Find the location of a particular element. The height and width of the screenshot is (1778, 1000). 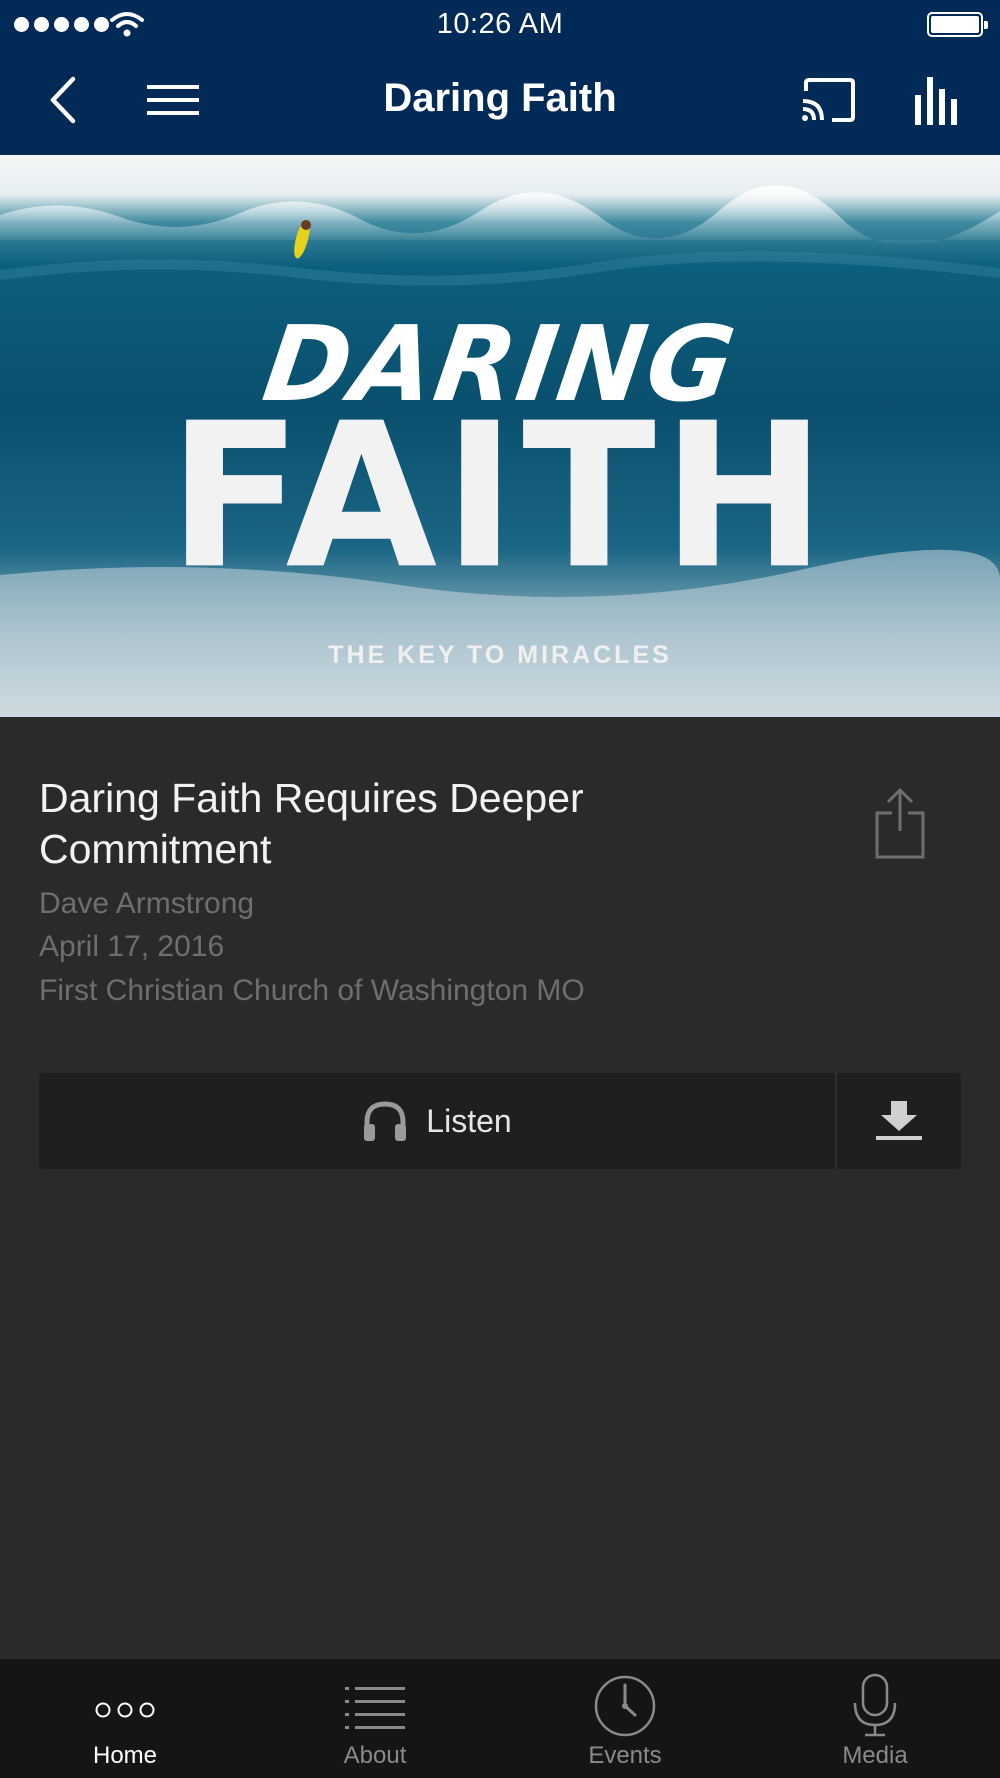

tab-about-label: About is located at coordinates (375, 1755).